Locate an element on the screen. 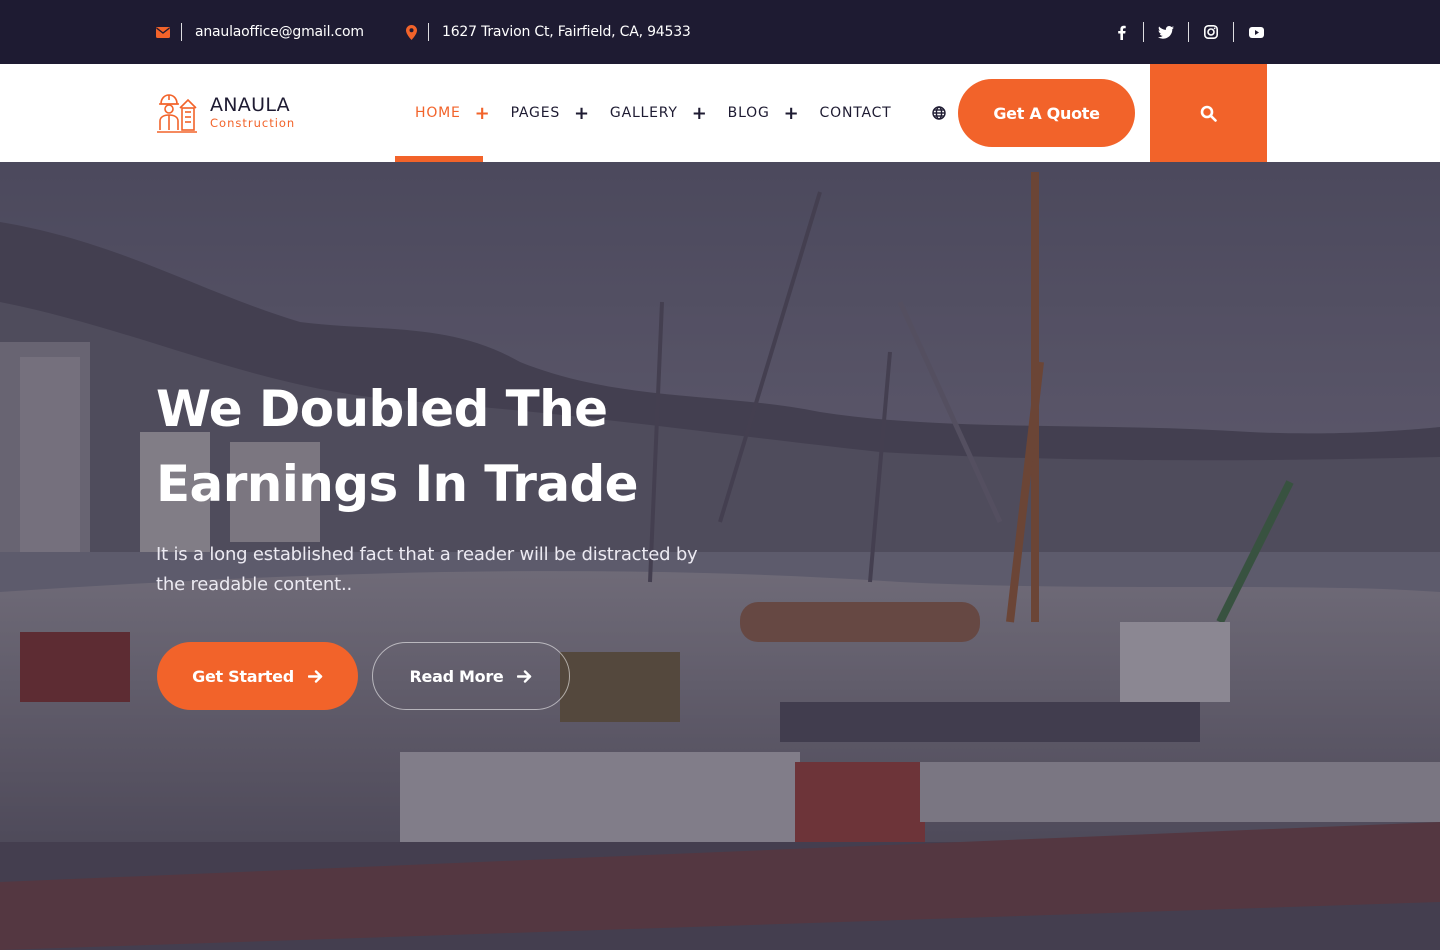  email-contact: anaulaoffice@gmail.com is located at coordinates (260, 32).